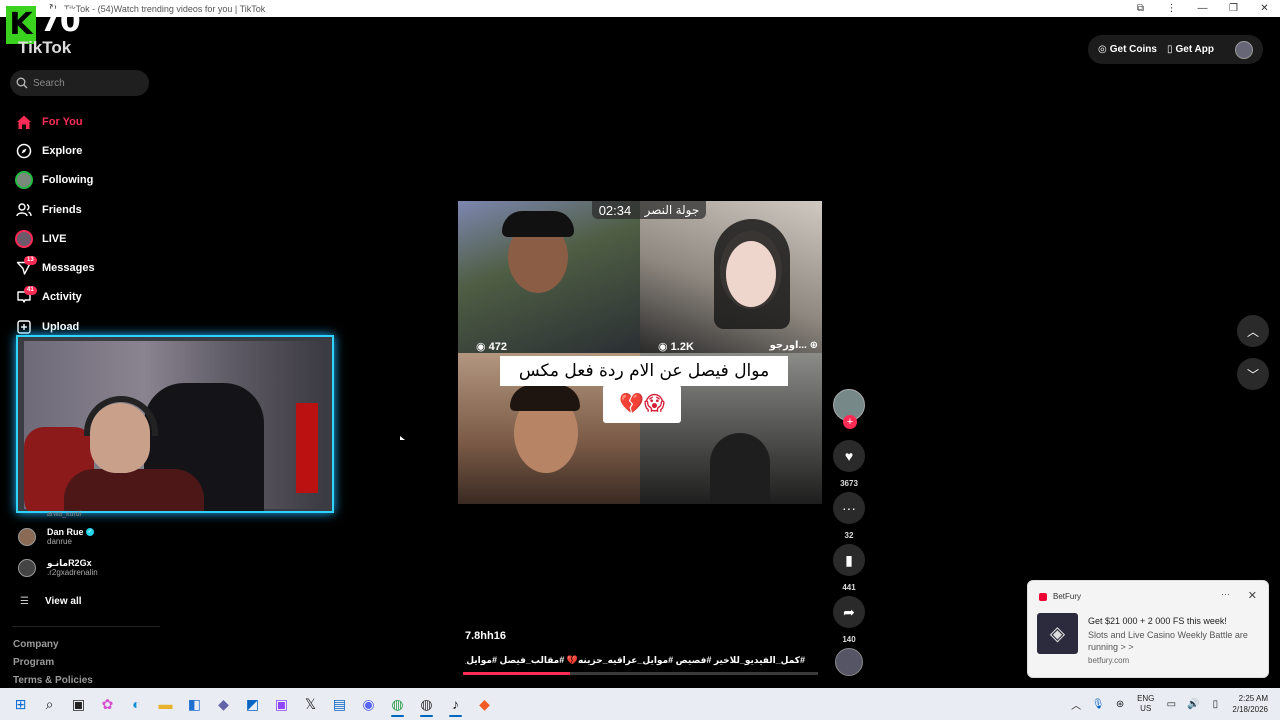  What do you see at coordinates (194, 704) in the screenshot?
I see `store-icon: ◧` at bounding box center [194, 704].